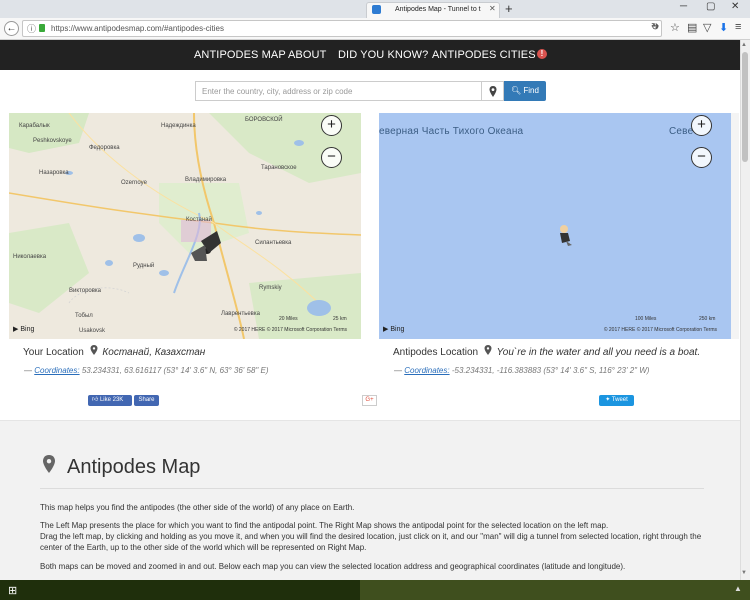 The width and height of the screenshot is (750, 600). I want to click on map-scrollbar, so click(735, 226).